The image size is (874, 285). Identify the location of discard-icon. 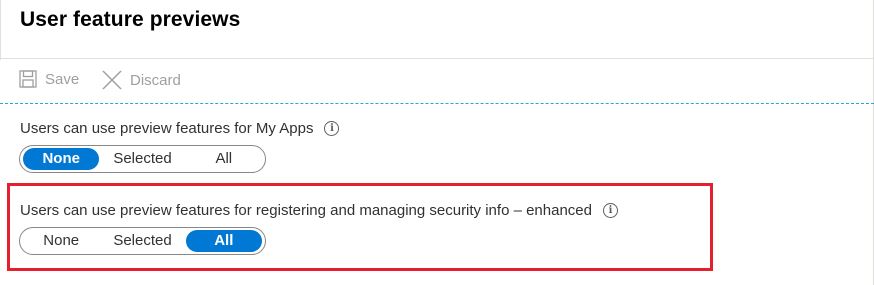
(112, 80).